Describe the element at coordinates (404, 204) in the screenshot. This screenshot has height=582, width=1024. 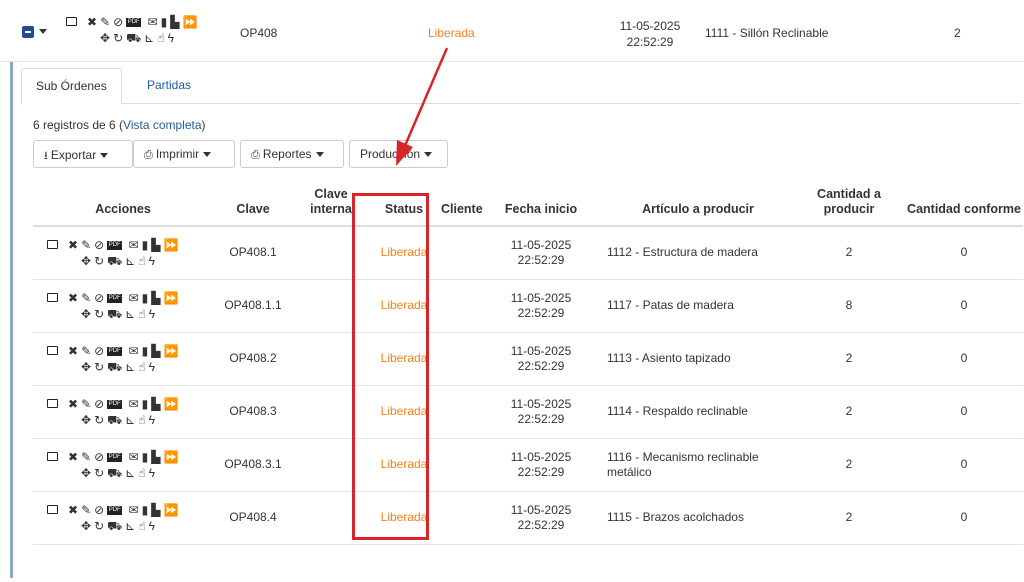
I see `col-status: Status` at that location.